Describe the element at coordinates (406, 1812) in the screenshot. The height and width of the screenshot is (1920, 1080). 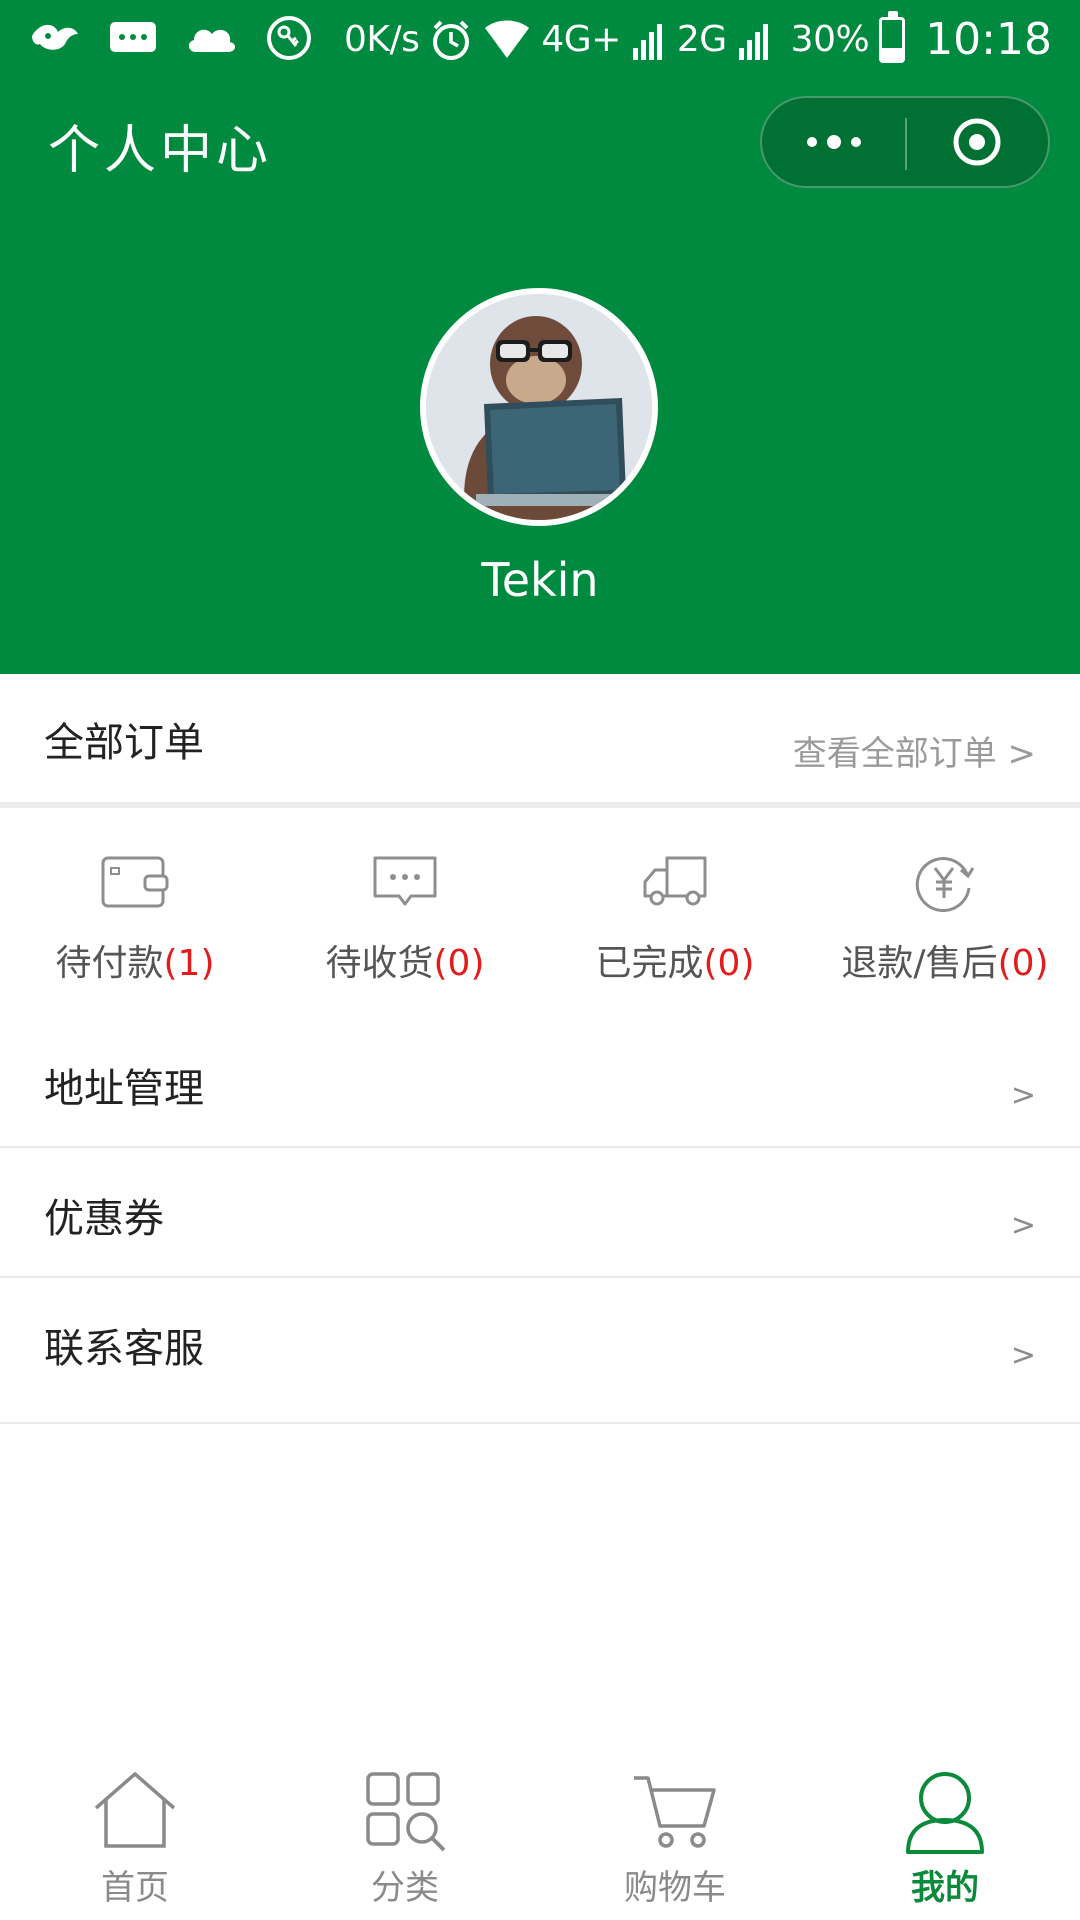
I see `category-icon` at that location.